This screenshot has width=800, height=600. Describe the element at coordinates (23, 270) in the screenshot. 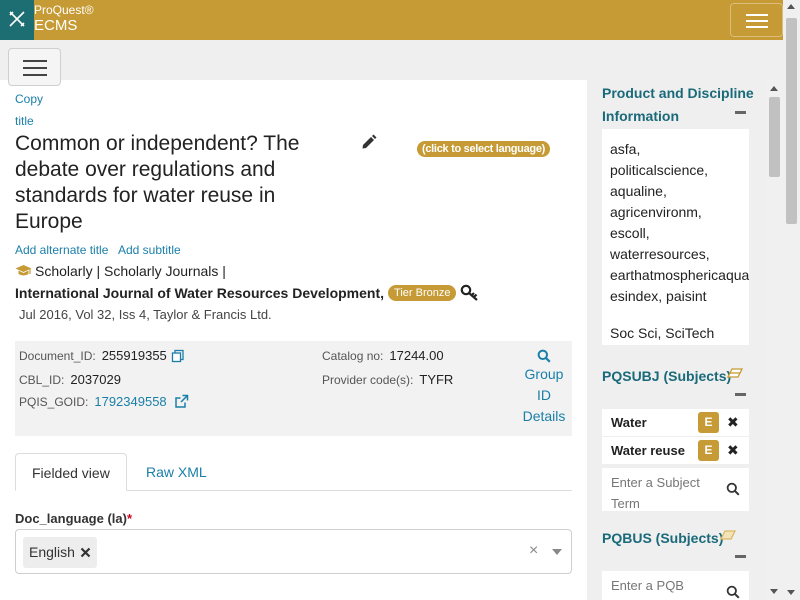

I see `graduation-cap-icon` at that location.